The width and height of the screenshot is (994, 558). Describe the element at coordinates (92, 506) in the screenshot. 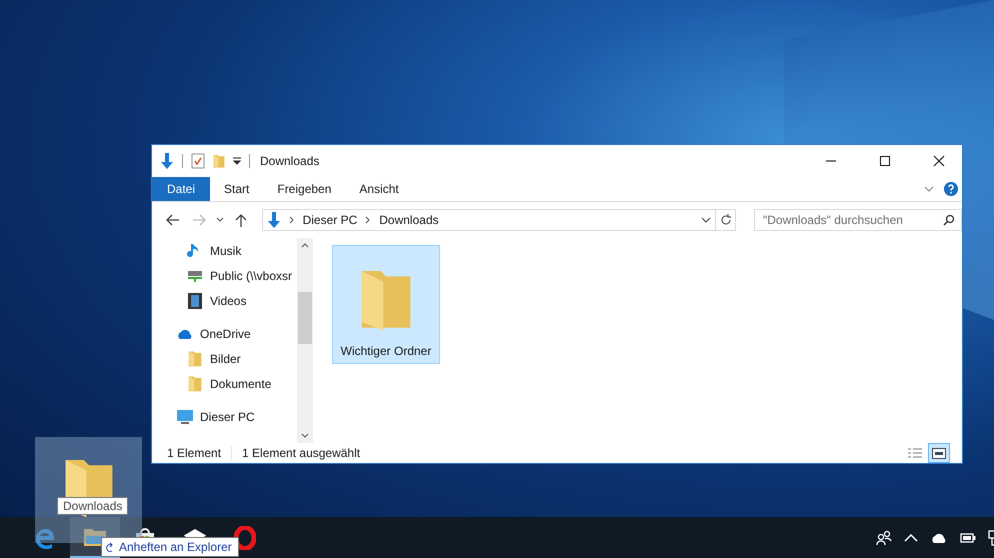

I see `drag-label: Downloads` at that location.